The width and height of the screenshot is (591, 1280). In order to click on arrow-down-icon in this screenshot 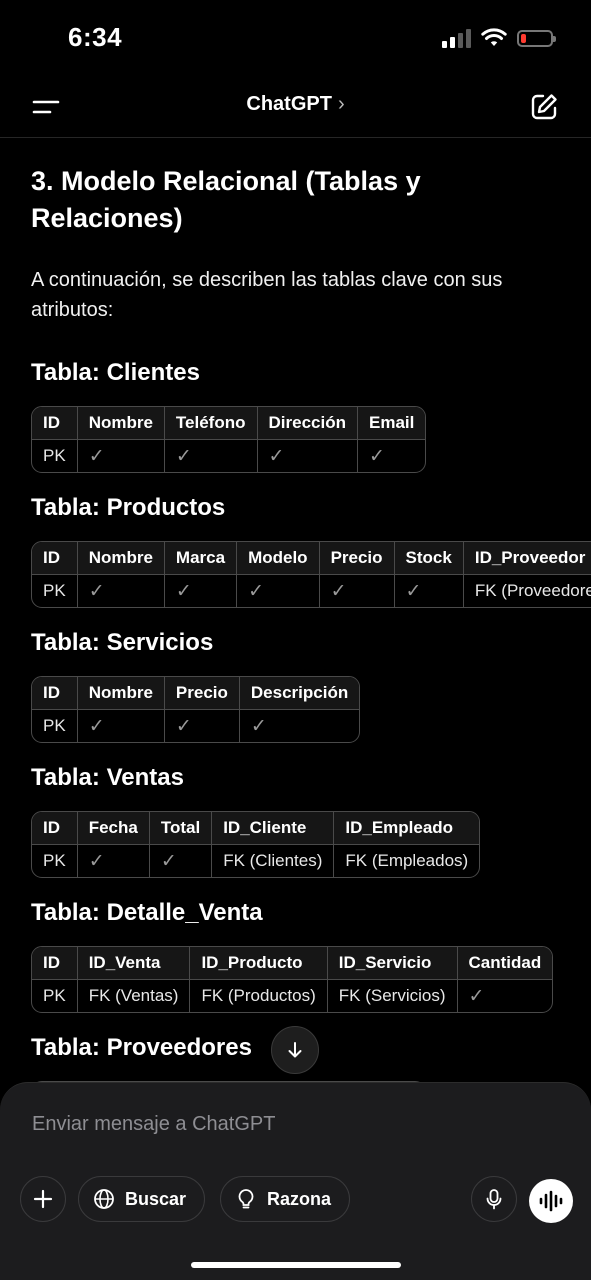, I will do `click(295, 1050)`.